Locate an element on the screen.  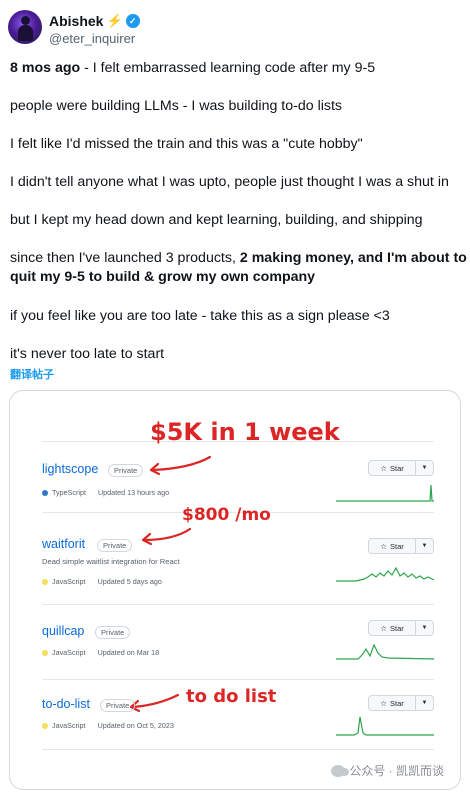
repo-updated: Updated on Mar 18 is located at coordinates (128, 652).